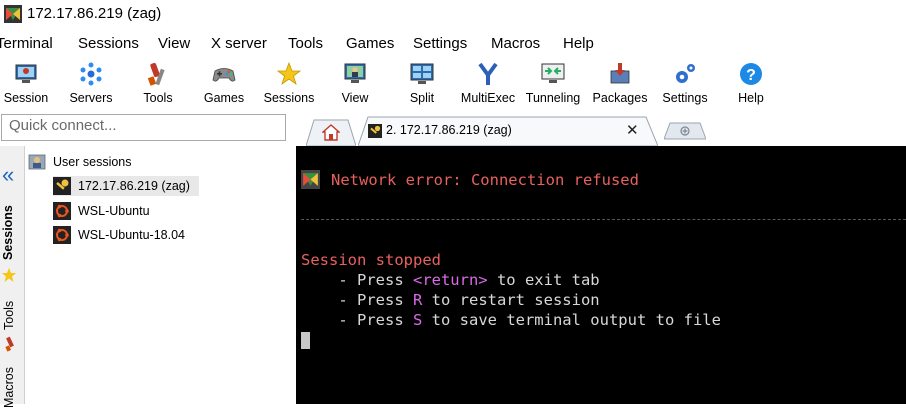 The height and width of the screenshot is (408, 906). I want to click on menu-view: View, so click(174, 43).